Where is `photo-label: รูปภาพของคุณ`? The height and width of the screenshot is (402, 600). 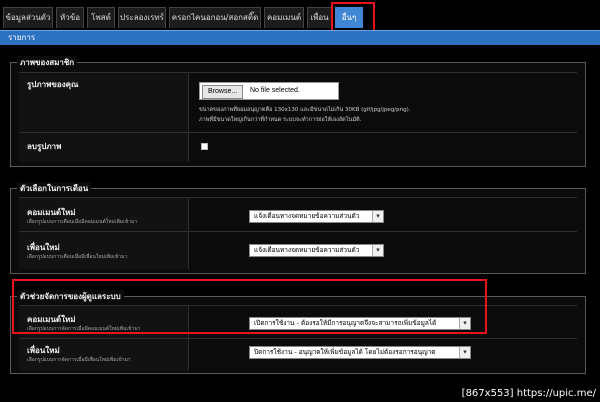 photo-label: รูปภาพของคุณ is located at coordinates (53, 84).